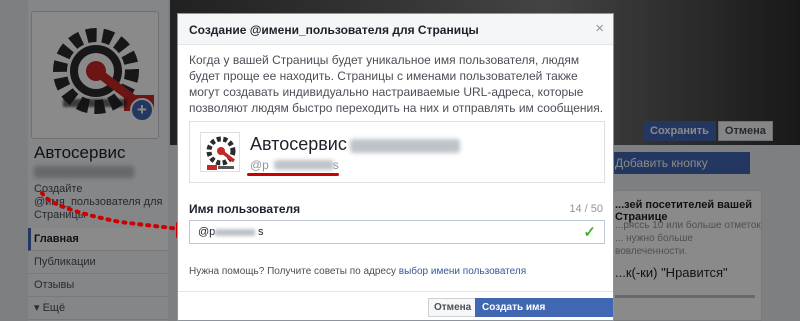 The image size is (800, 321). I want to click on page-preview-card: Автосервис @p s, so click(397, 152).